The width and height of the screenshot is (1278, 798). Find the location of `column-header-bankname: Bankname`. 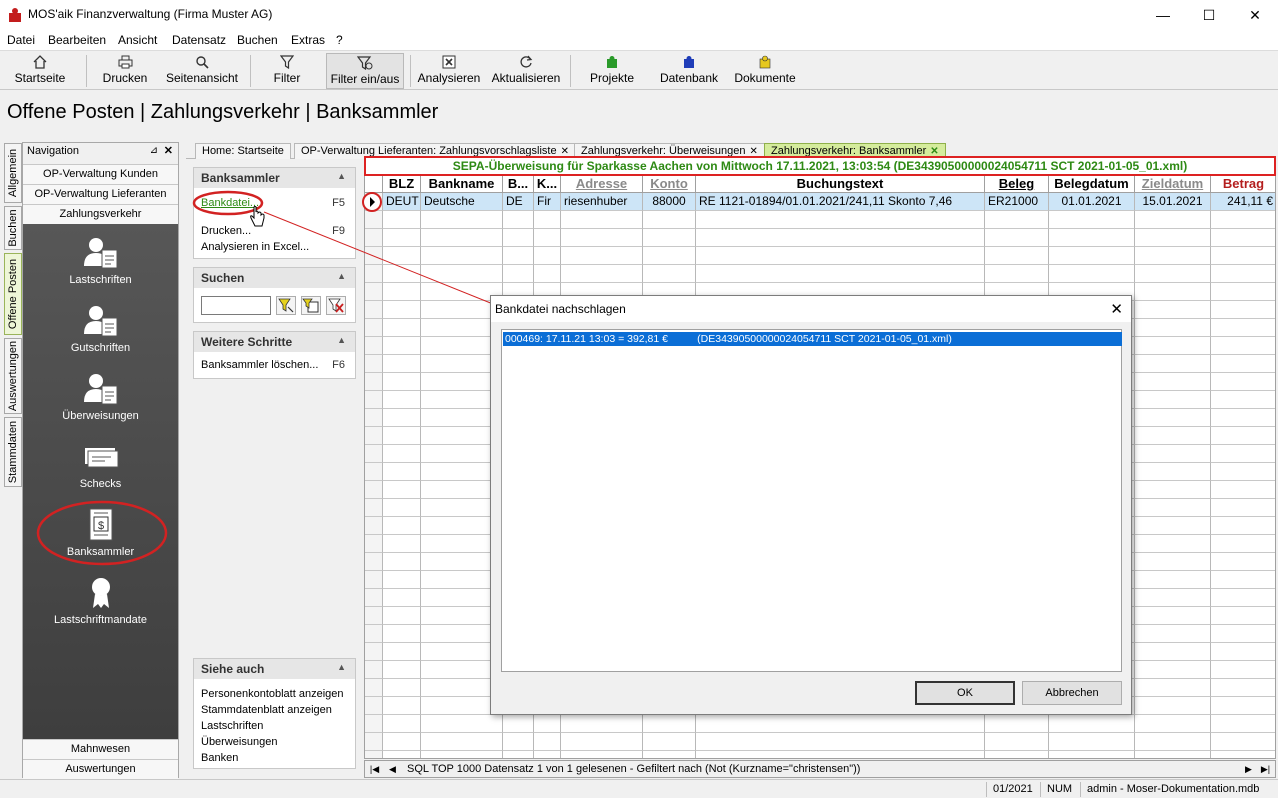

column-header-bankname: Bankname is located at coordinates (462, 184).